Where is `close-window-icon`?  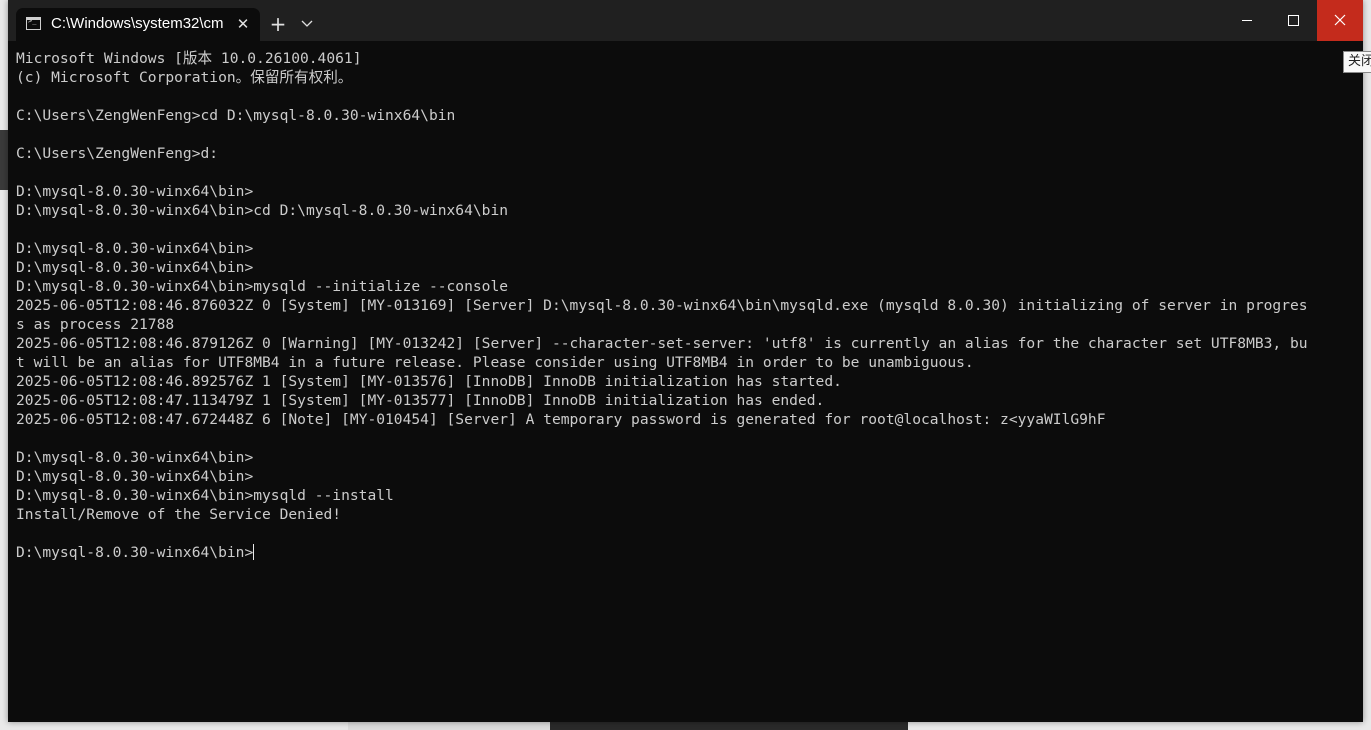 close-window-icon is located at coordinates (1340, 20).